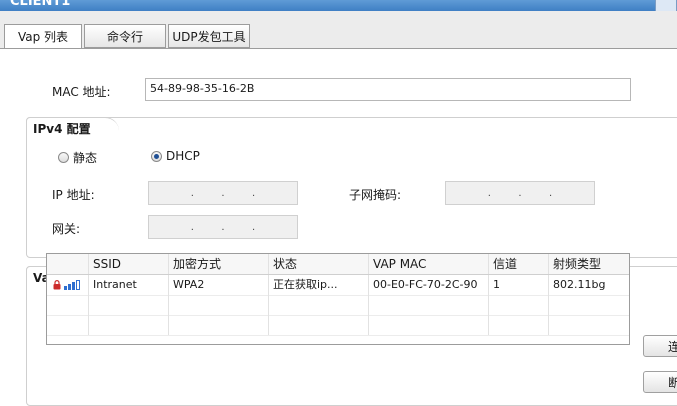 This screenshot has height=406, width=677. Describe the element at coordinates (43, 37) in the screenshot. I see `tab-vap-list: Vap 列表` at that location.